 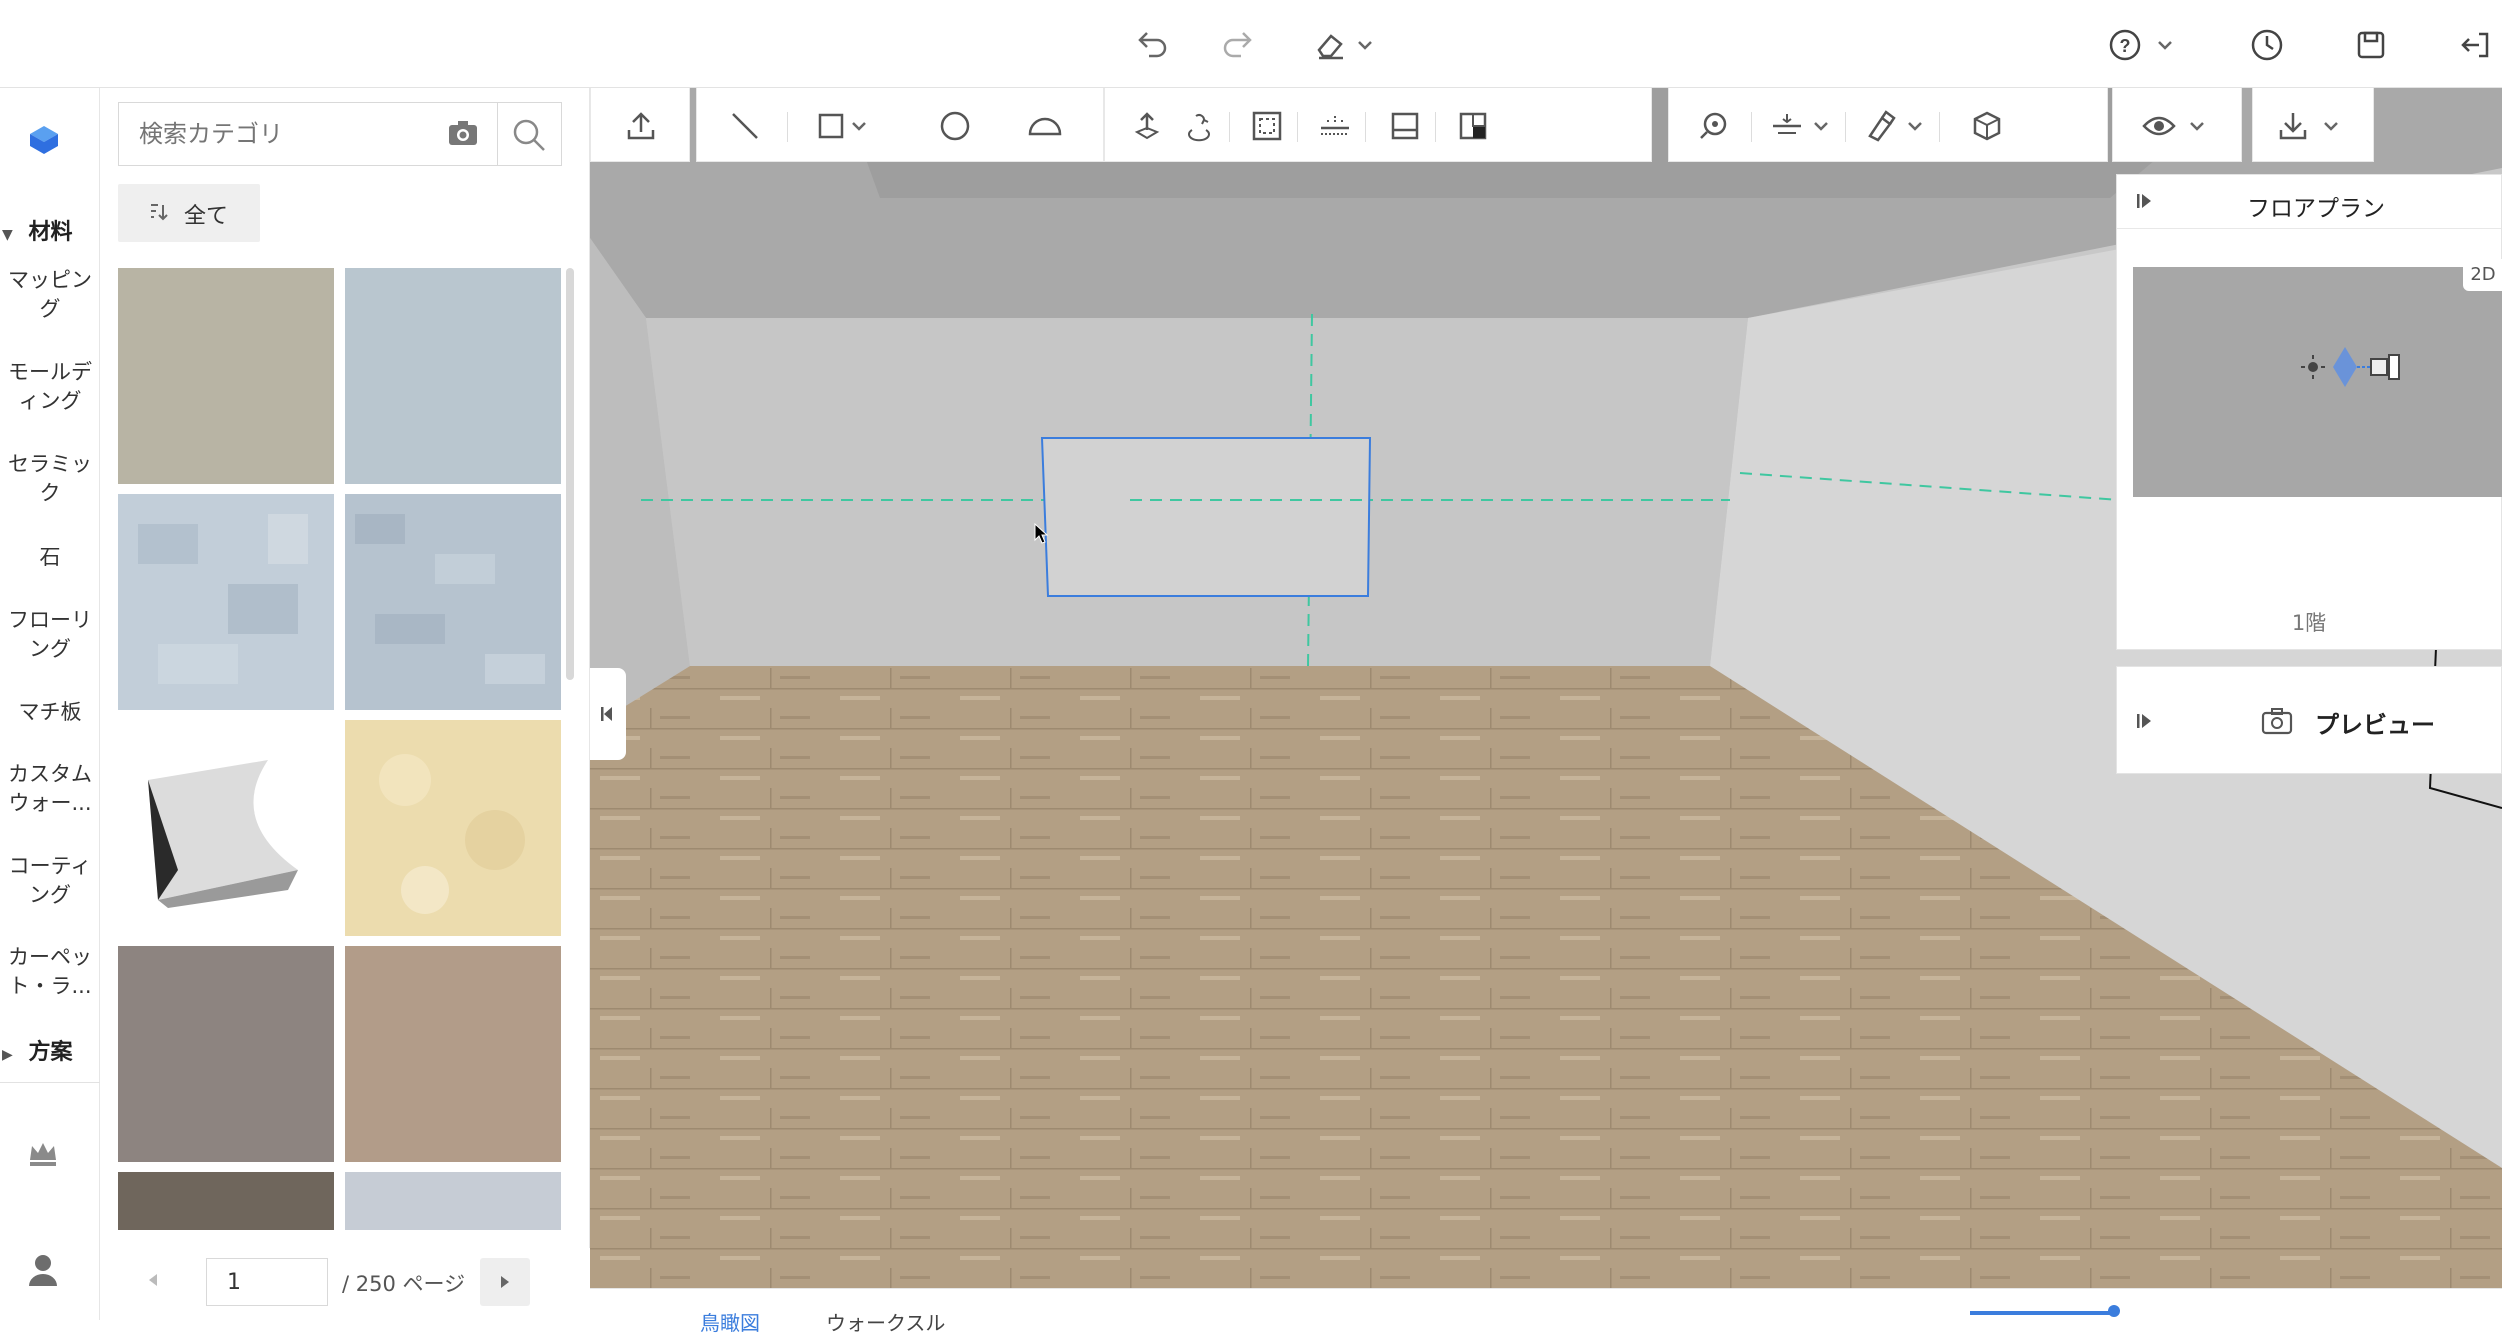 I want to click on floorplan-header: フロアプラン, so click(x=2309, y=202).